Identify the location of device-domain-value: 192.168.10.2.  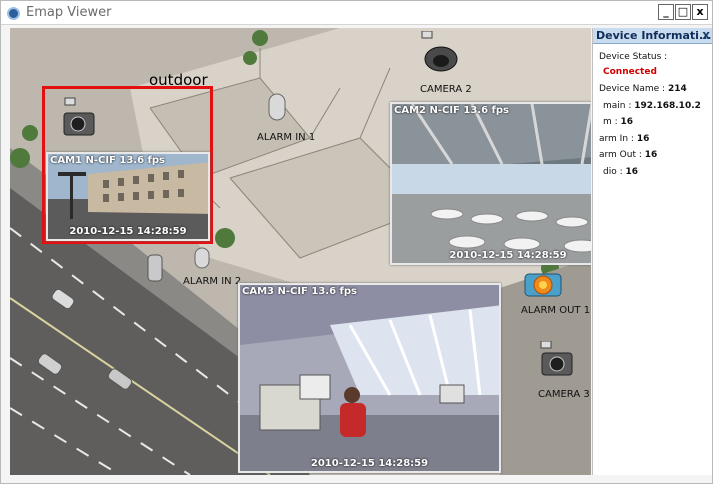
(667, 106).